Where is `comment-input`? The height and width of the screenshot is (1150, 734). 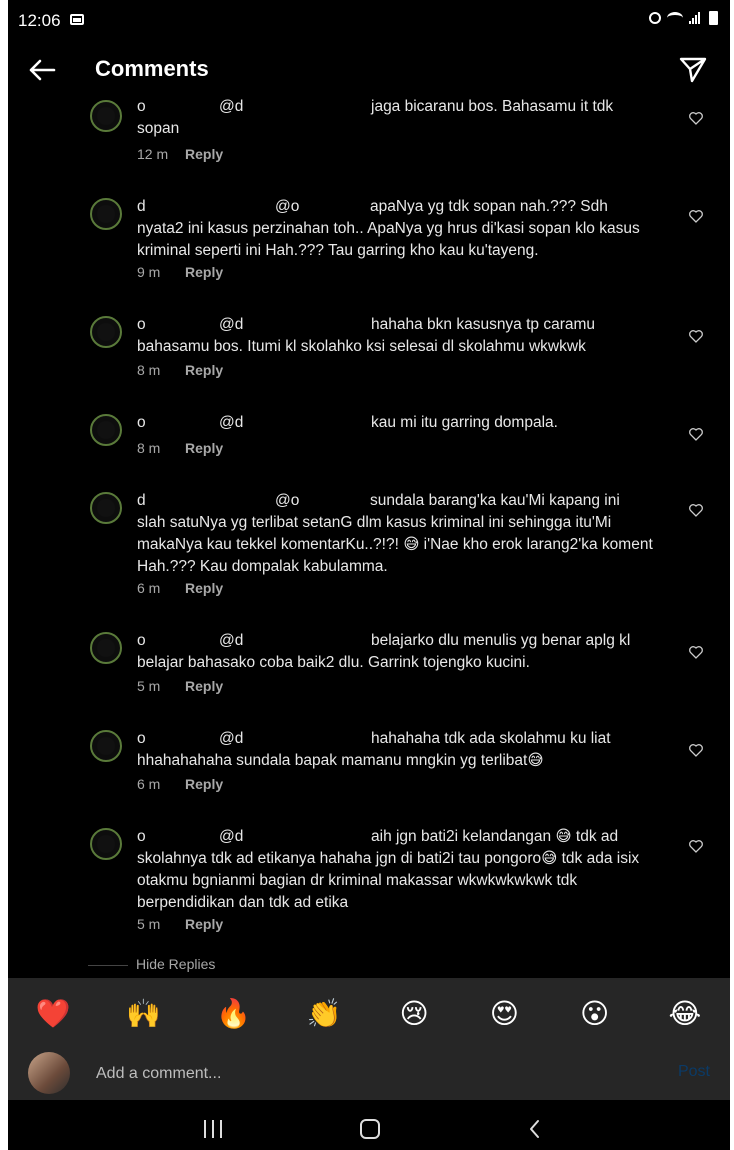 comment-input is located at coordinates (376, 1074).